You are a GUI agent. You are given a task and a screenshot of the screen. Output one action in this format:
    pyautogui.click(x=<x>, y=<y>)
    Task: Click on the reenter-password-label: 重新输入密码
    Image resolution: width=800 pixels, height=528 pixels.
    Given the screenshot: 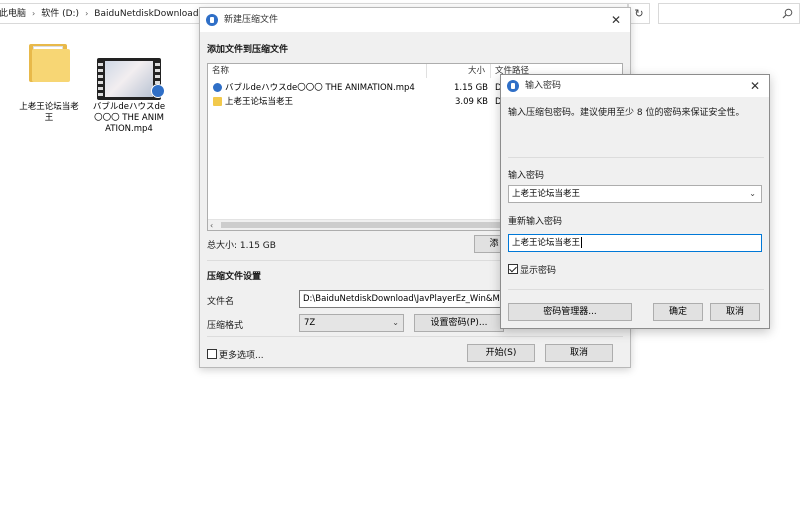 What is the action you would take?
    pyautogui.click(x=535, y=222)
    